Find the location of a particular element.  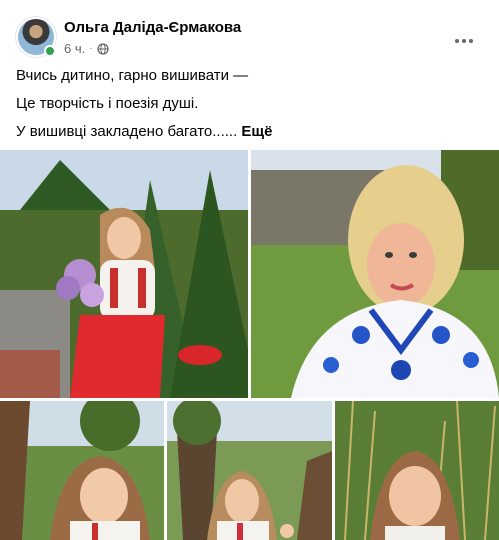

post-header: Ольга Даліда-Єрмакова 6 ч. · is located at coordinates (249, 33).